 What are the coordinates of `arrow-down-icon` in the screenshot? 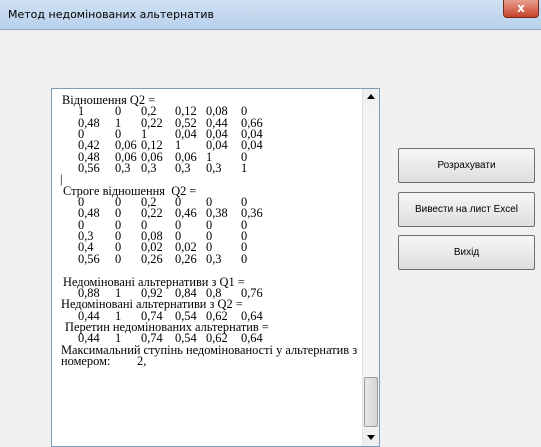 It's located at (371, 437).